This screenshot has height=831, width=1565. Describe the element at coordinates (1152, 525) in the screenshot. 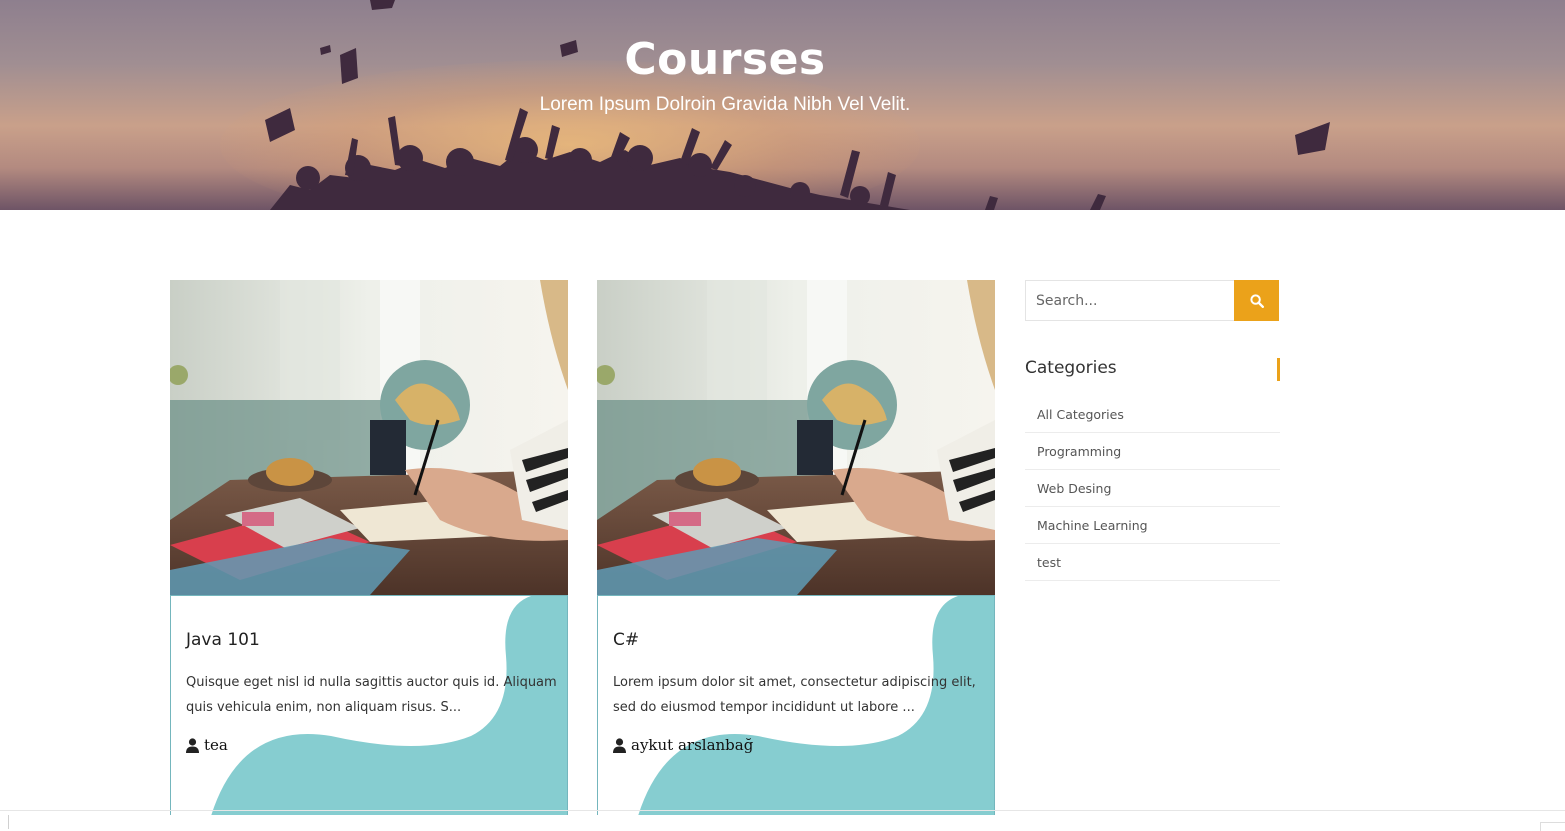

I see `category-machine-learning: Machine Learning` at that location.